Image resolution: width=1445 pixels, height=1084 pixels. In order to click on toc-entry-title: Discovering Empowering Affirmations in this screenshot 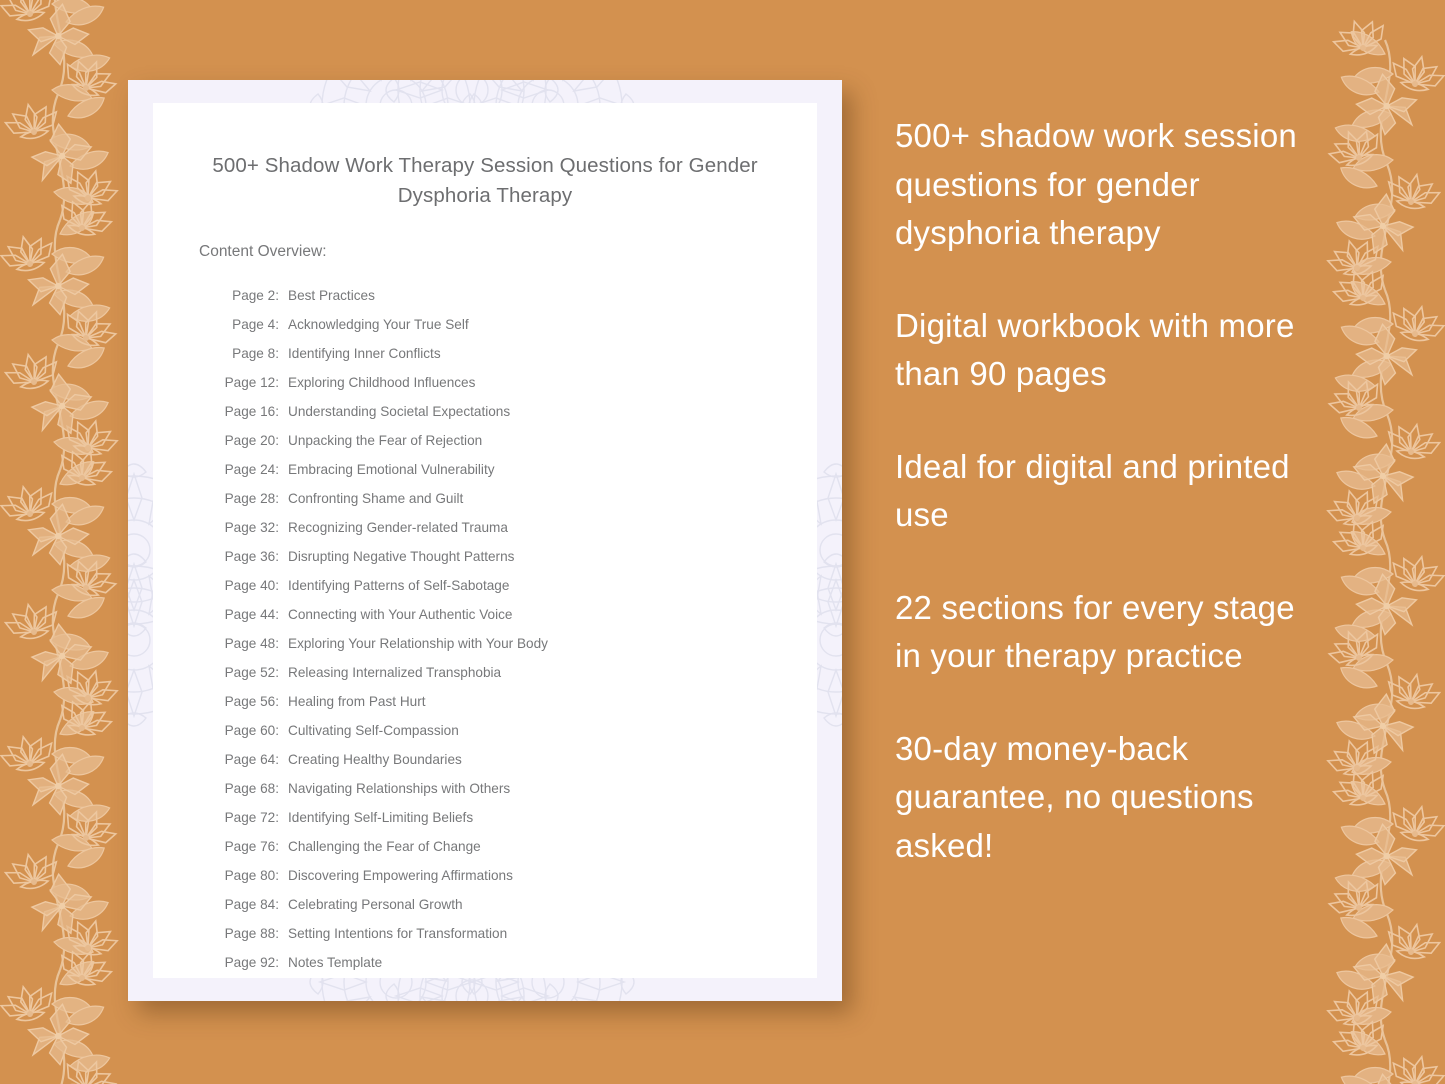, I will do `click(400, 875)`.